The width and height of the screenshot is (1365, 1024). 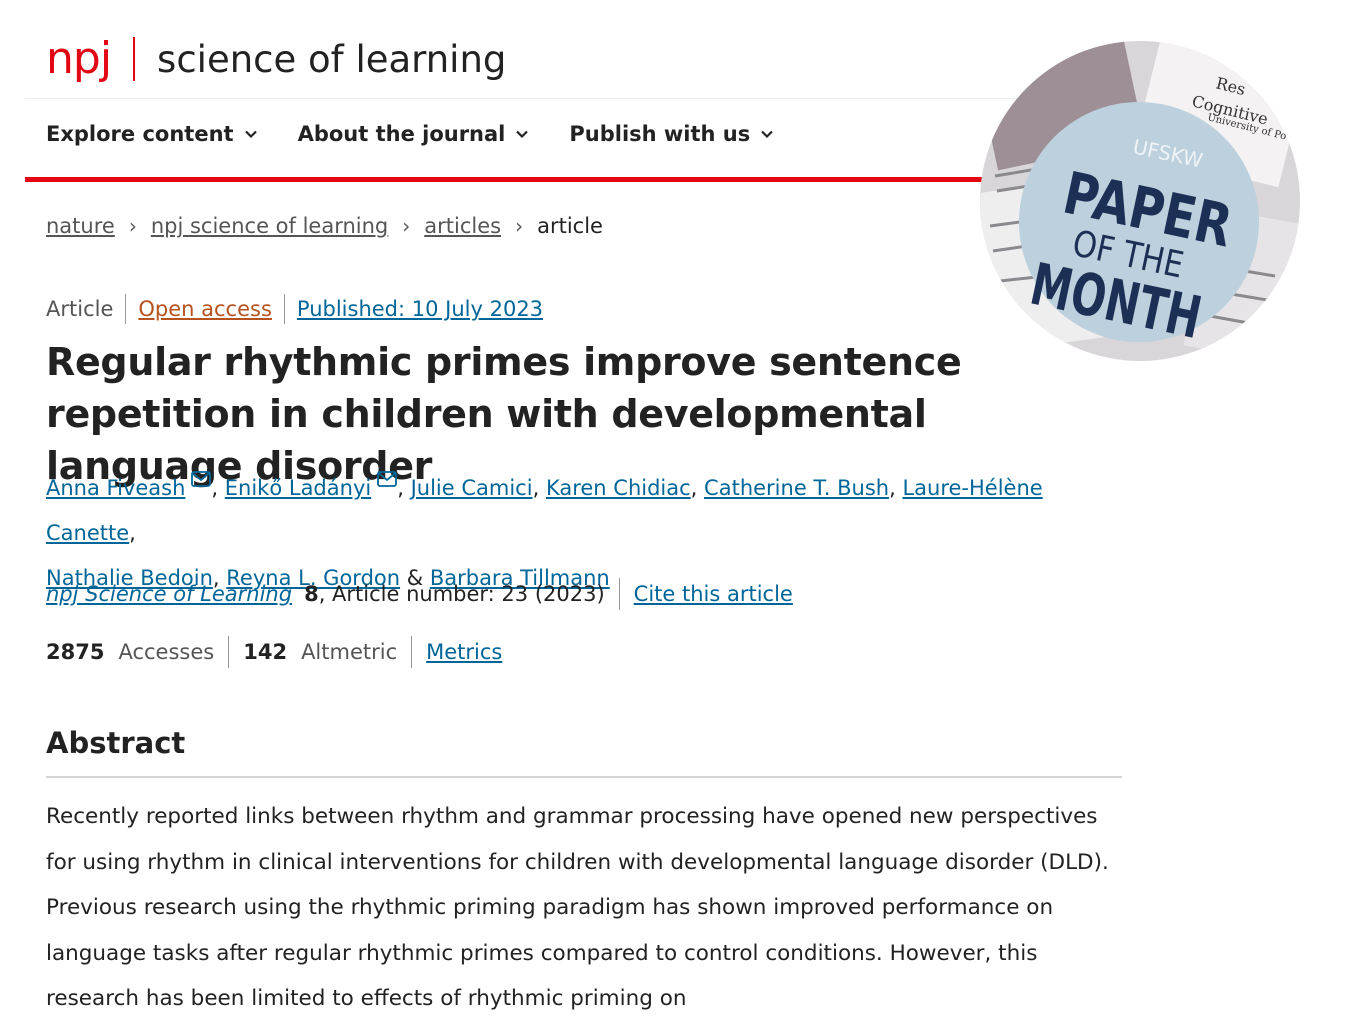 I want to click on author-link: Julie Camici, so click(x=472, y=488).